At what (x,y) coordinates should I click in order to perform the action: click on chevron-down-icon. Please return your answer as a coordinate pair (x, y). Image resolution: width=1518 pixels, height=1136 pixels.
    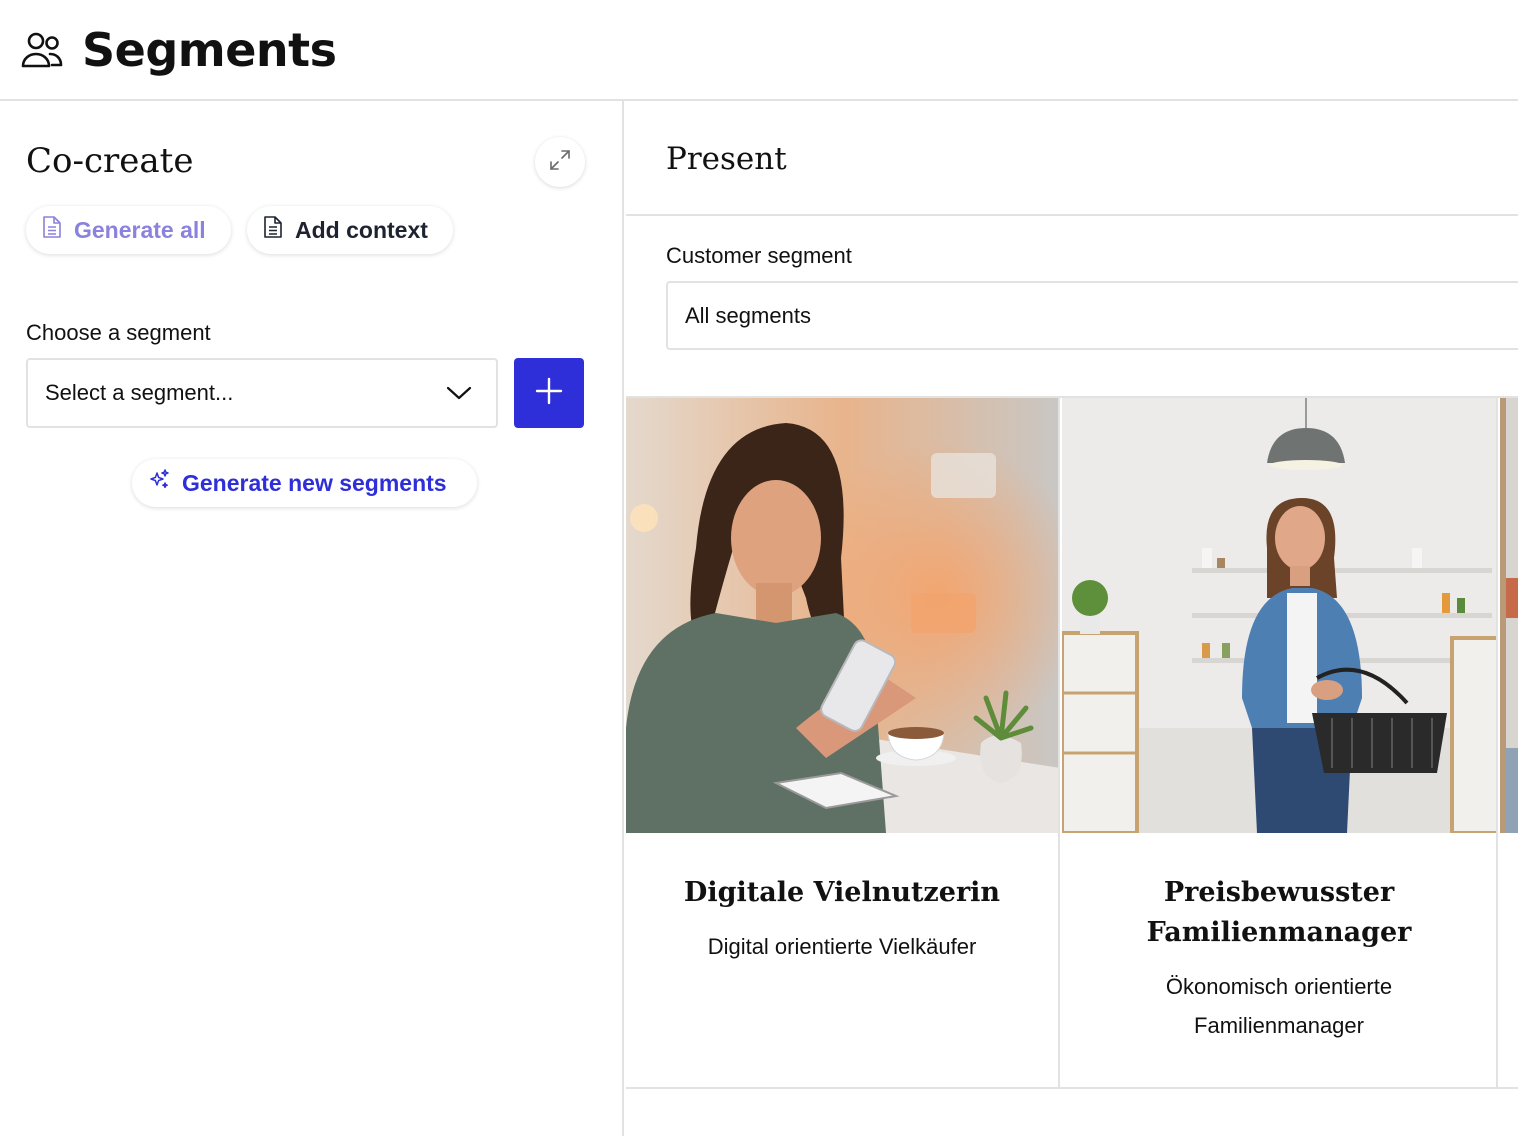
    Looking at the image, I should click on (459, 393).